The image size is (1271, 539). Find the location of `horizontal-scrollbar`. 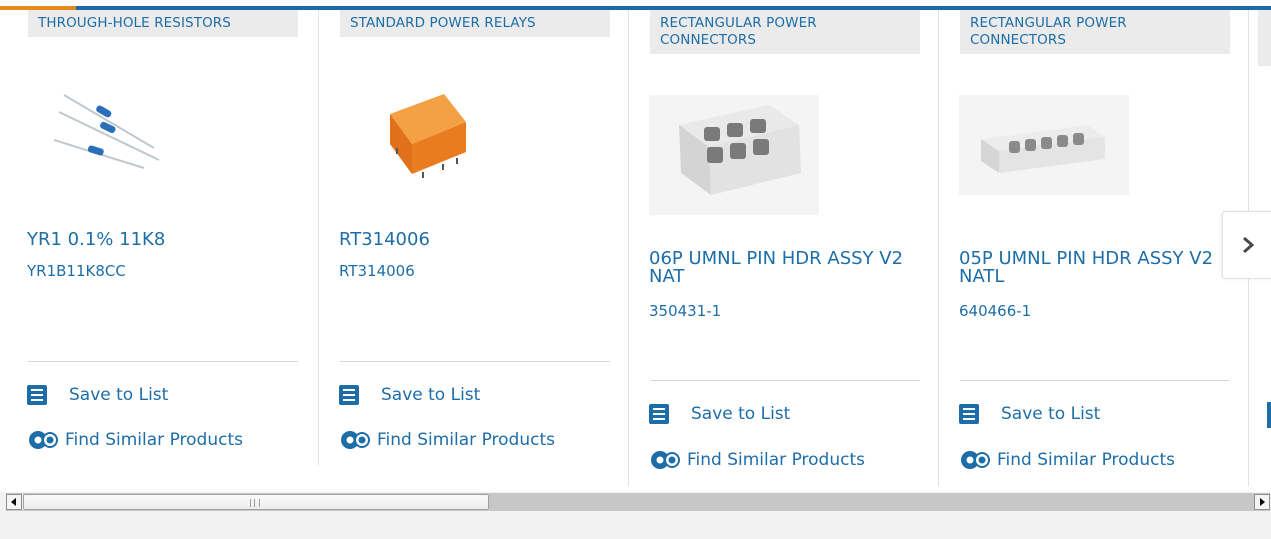

horizontal-scrollbar is located at coordinates (638, 502).